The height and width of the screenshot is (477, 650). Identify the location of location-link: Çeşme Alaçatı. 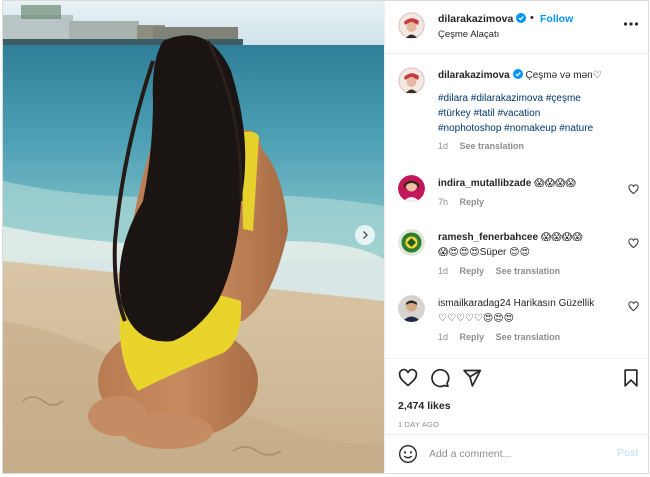
(468, 34).